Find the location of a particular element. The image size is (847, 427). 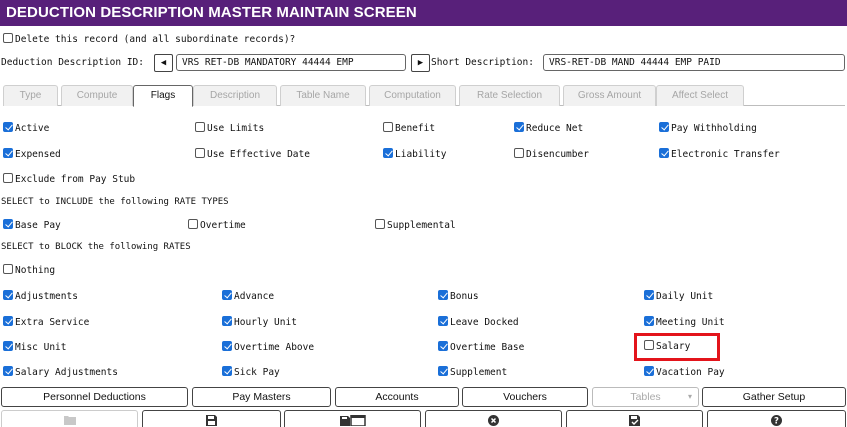

save-confirm-button is located at coordinates (634, 418).